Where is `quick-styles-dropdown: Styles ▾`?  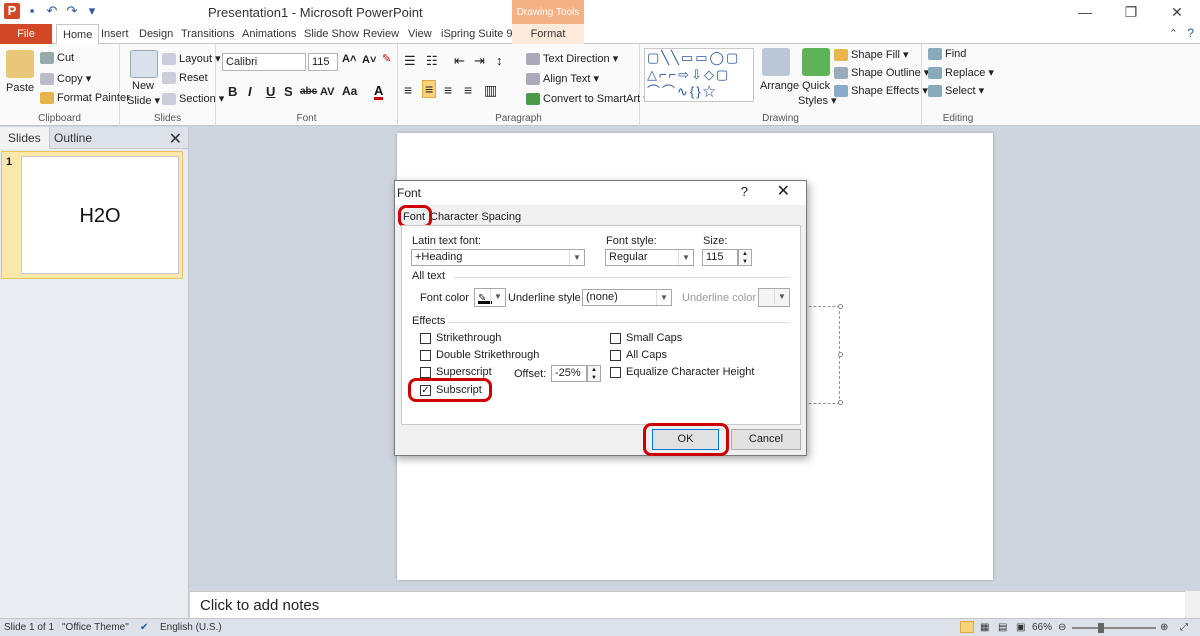 quick-styles-dropdown: Styles ▾ is located at coordinates (817, 100).